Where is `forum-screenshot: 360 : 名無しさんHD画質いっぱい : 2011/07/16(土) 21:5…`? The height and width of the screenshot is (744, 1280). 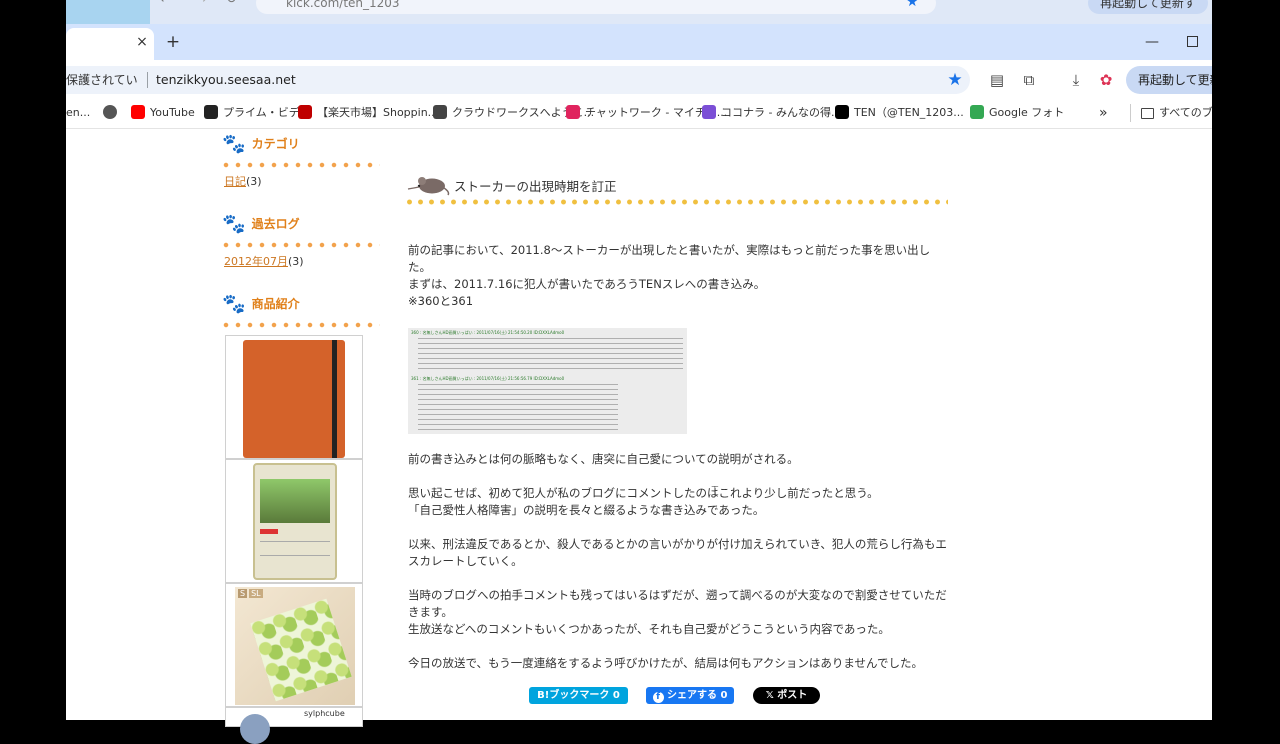
forum-screenshot: 360 : 名無しさんHD画質いっぱい : 2011/07/16(土) 21:5… is located at coordinates (547, 381).